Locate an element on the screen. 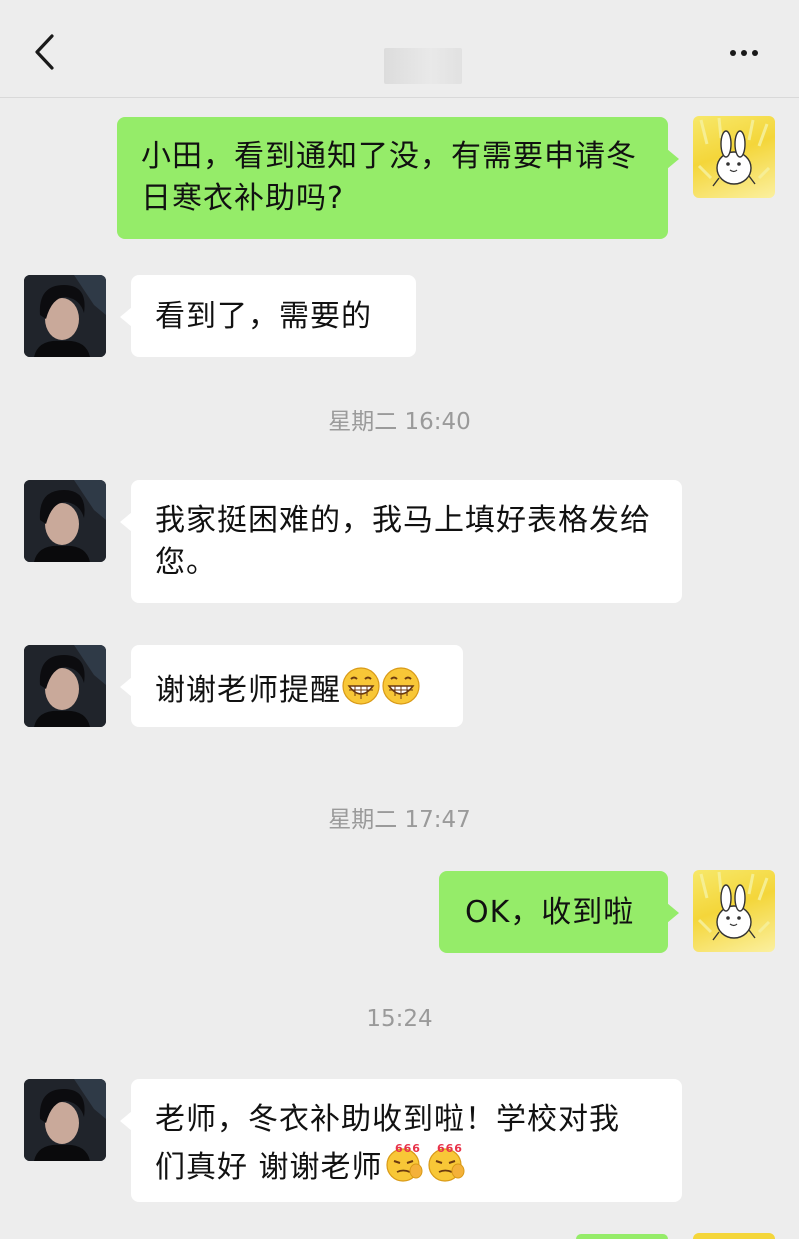 The height and width of the screenshot is (1239, 799). timestamp: 星期二 17:47 is located at coordinates (399, 820).